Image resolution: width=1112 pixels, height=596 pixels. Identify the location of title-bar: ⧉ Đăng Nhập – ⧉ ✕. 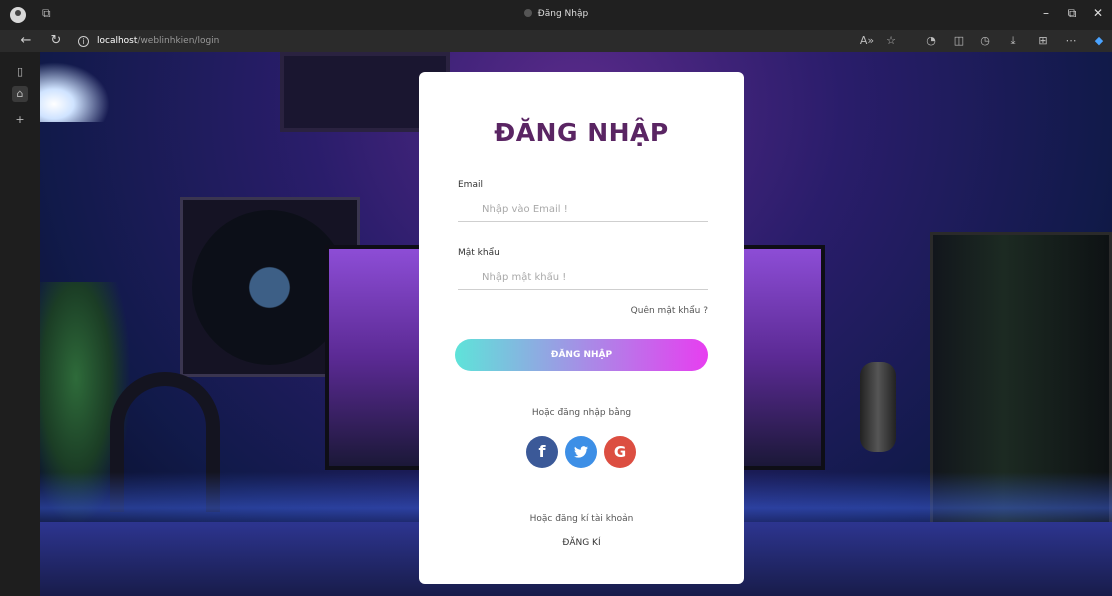
(556, 15).